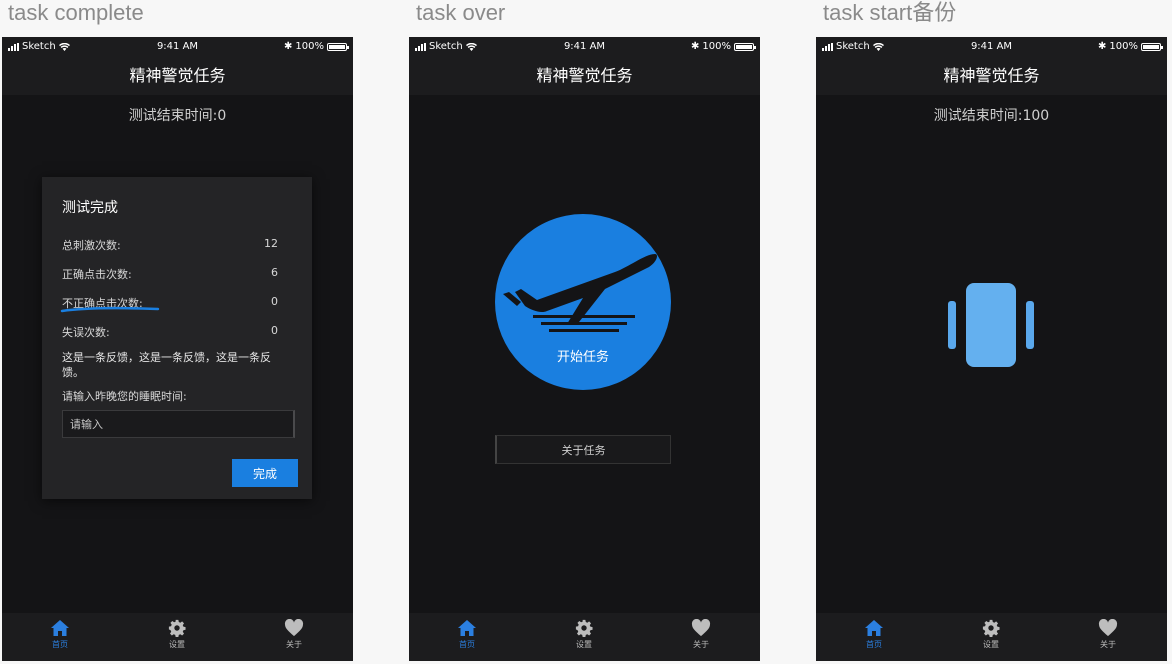 This screenshot has width=1172, height=664. I want to click on stat-row: 总刺激次数: 12, so click(170, 245).